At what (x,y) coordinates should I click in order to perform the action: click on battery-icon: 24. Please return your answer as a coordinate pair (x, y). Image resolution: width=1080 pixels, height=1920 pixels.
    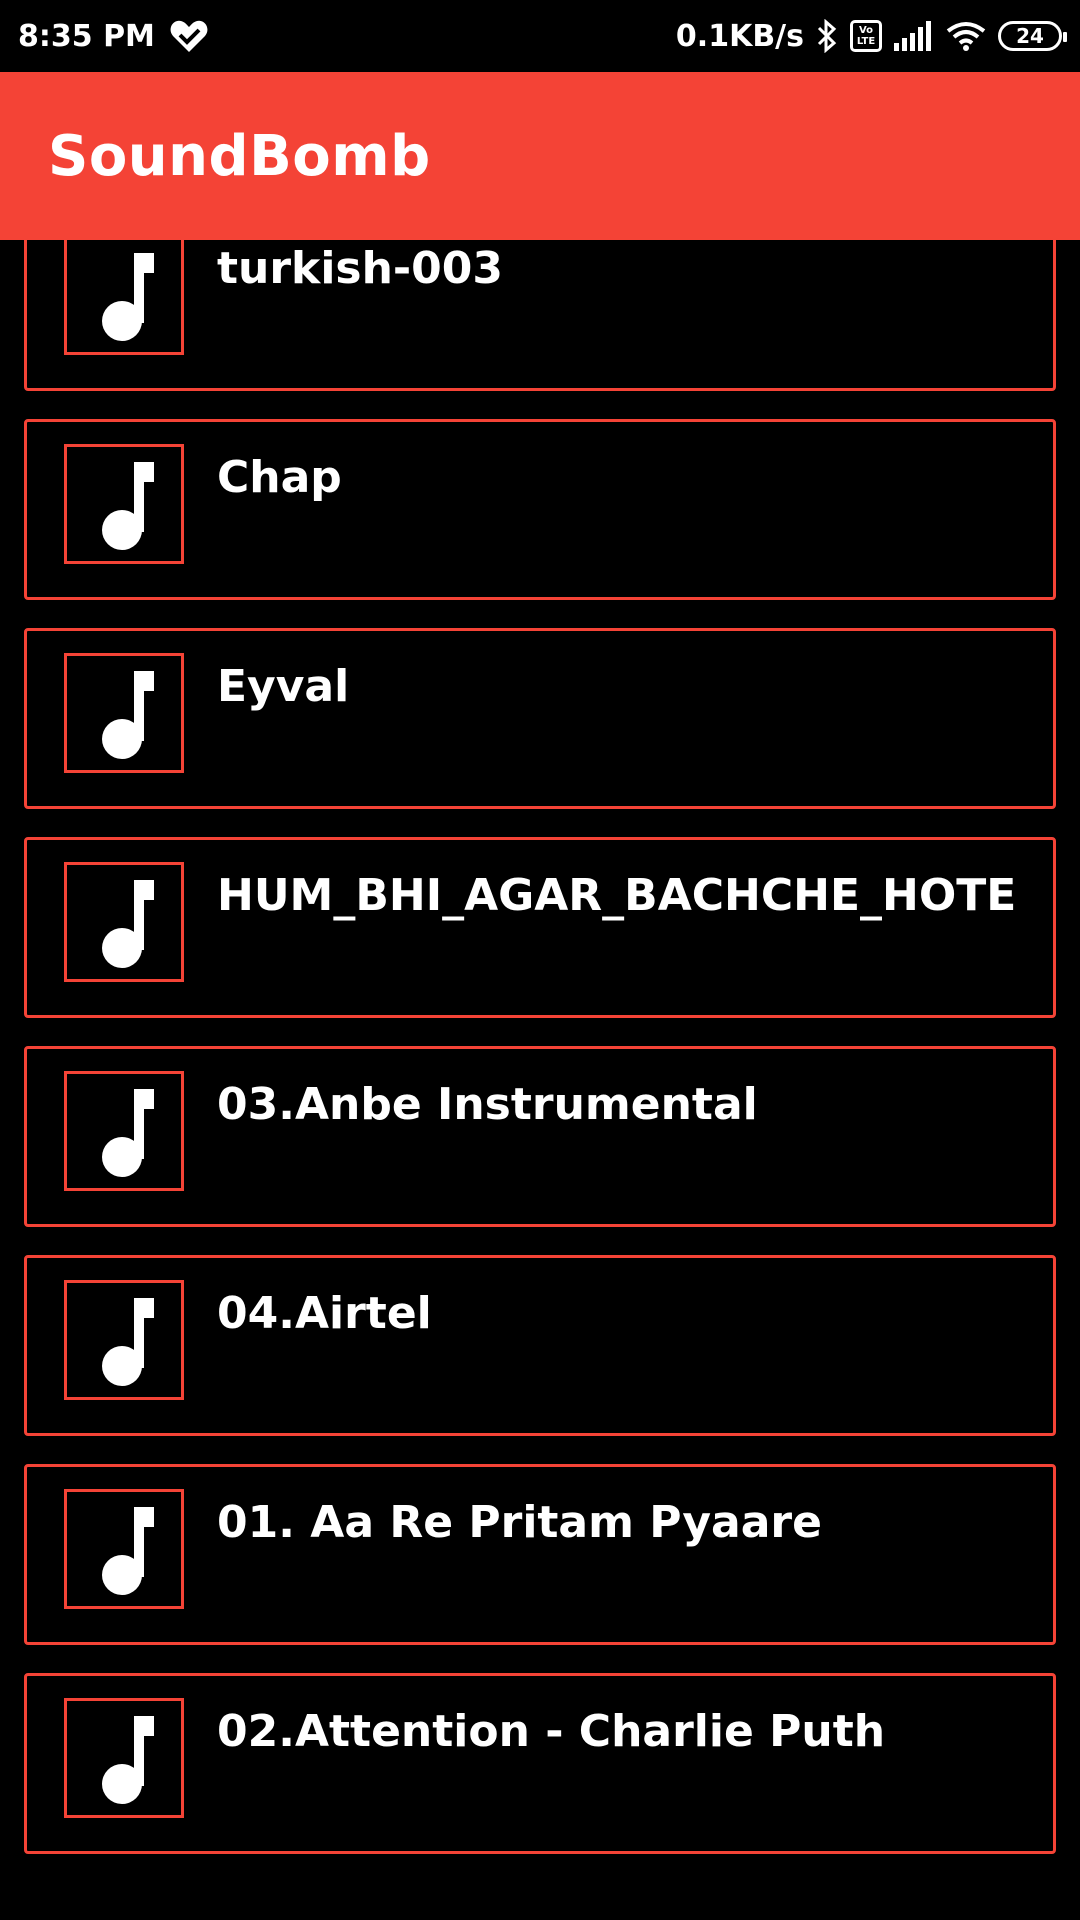
    Looking at the image, I should click on (1032, 36).